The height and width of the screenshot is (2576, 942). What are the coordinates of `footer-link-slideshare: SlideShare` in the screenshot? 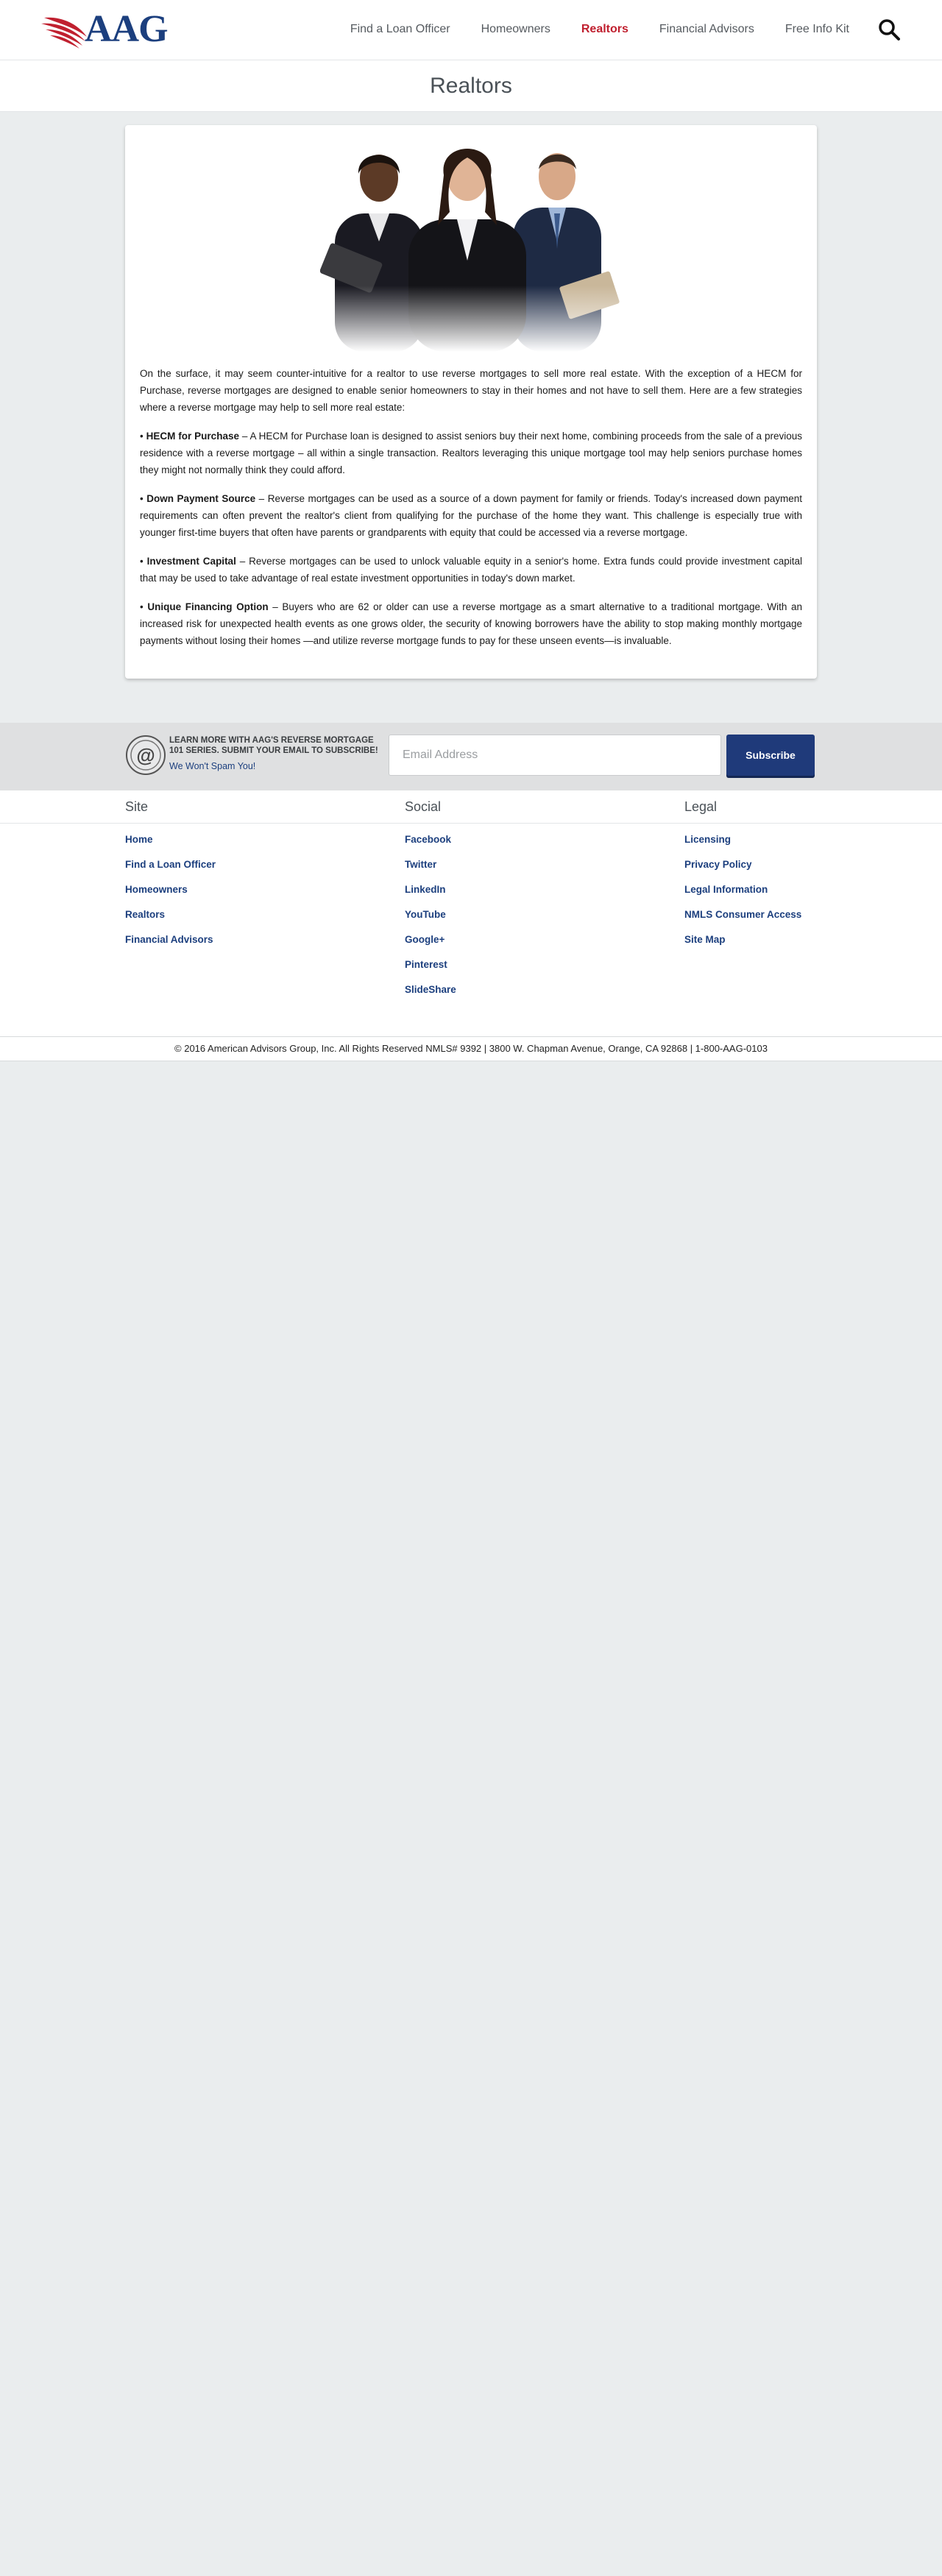 It's located at (430, 989).